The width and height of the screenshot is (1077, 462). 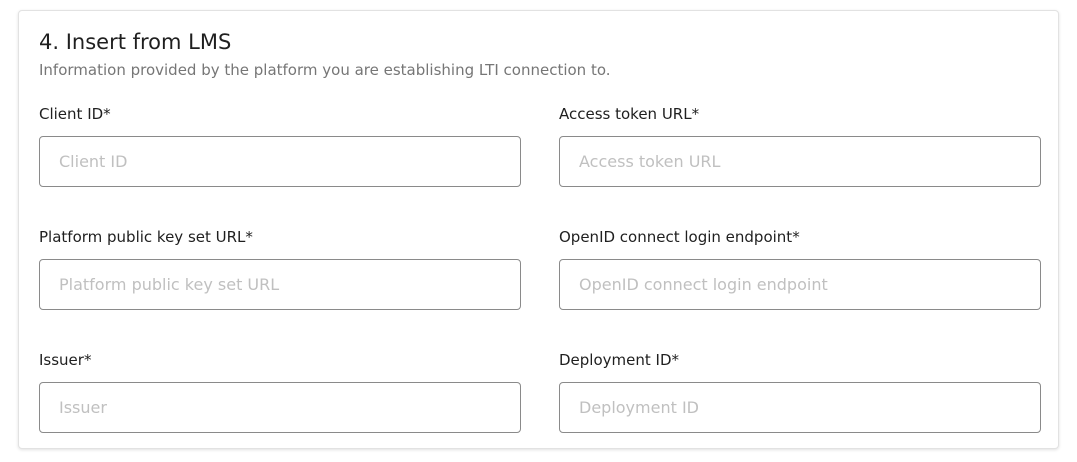 I want to click on platform-public-key-set-url-input, so click(x=280, y=284).